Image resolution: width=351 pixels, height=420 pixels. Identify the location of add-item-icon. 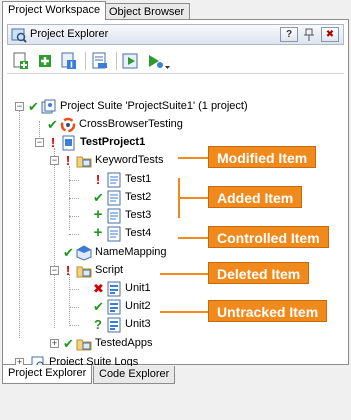
(21, 61).